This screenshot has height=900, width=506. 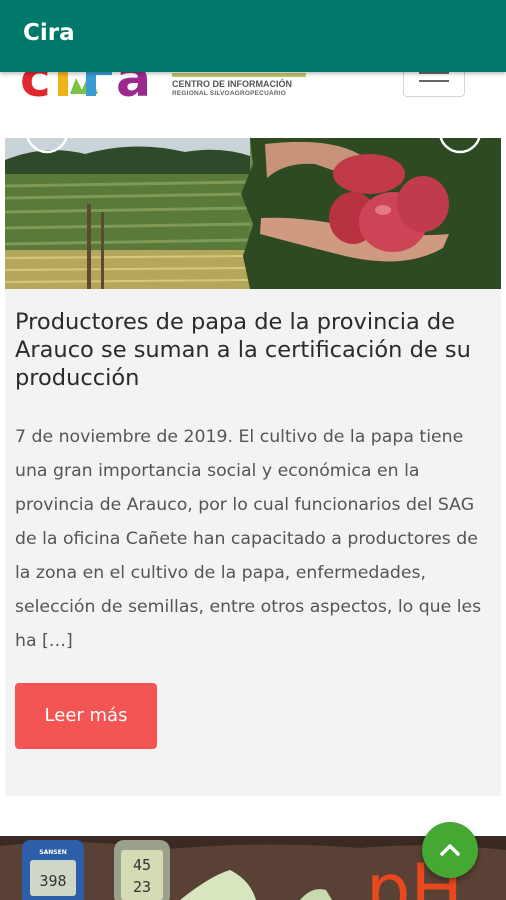 What do you see at coordinates (142, 887) in the screenshot?
I see `meter2-bottom: 23` at bounding box center [142, 887].